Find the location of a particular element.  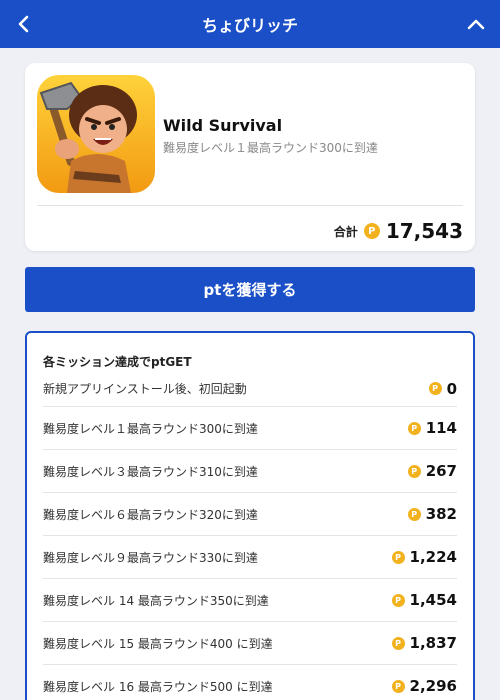

mission-label: 難易度レベル６最高ラウンド320に到達 is located at coordinates (150, 514).